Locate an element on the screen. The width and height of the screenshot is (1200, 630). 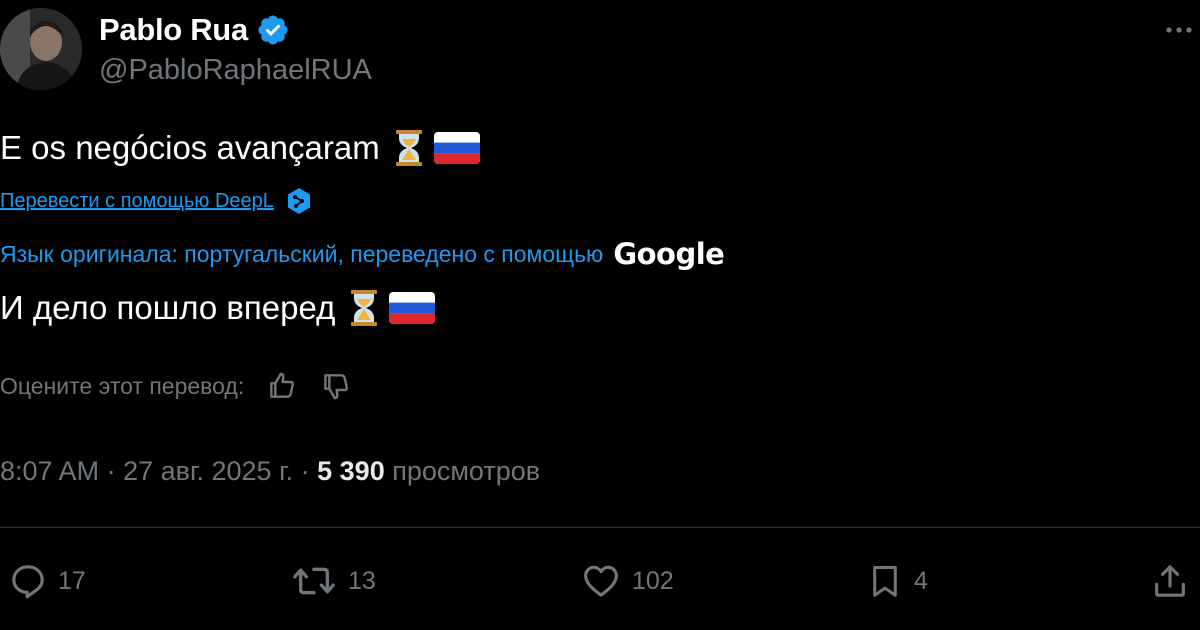
views-label: просмотров is located at coordinates (462, 471).